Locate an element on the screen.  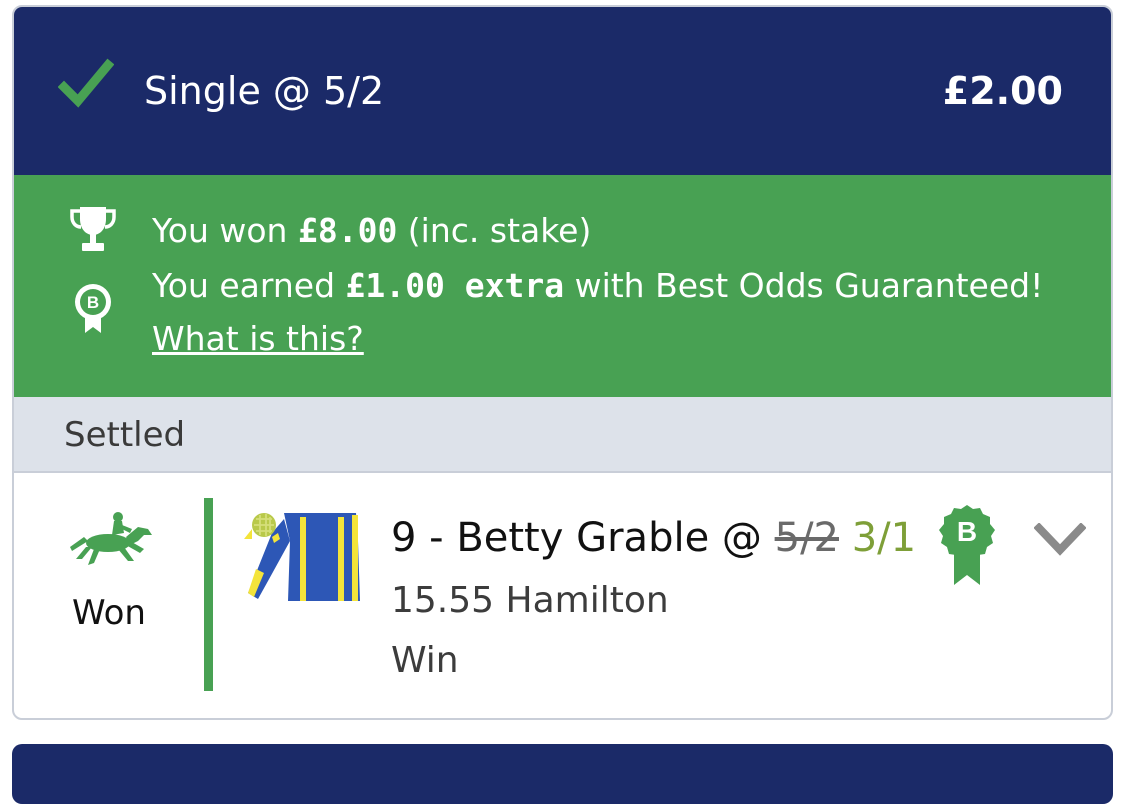
won-suffix: (inc. stake) is located at coordinates (494, 230).